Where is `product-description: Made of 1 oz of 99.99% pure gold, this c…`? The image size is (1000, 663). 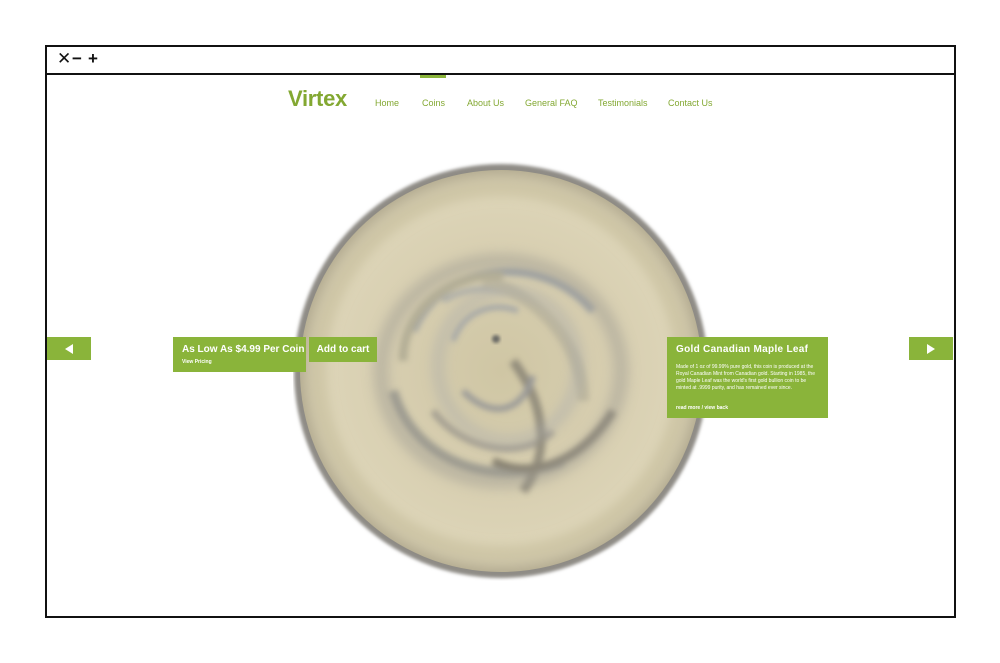 product-description: Made of 1 oz of 99.99% pure gold, this c… is located at coordinates (745, 377).